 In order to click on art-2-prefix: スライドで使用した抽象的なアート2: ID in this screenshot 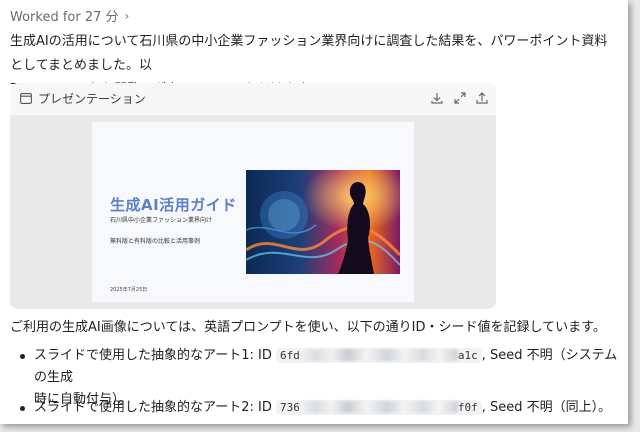, I will do `click(153, 407)`.